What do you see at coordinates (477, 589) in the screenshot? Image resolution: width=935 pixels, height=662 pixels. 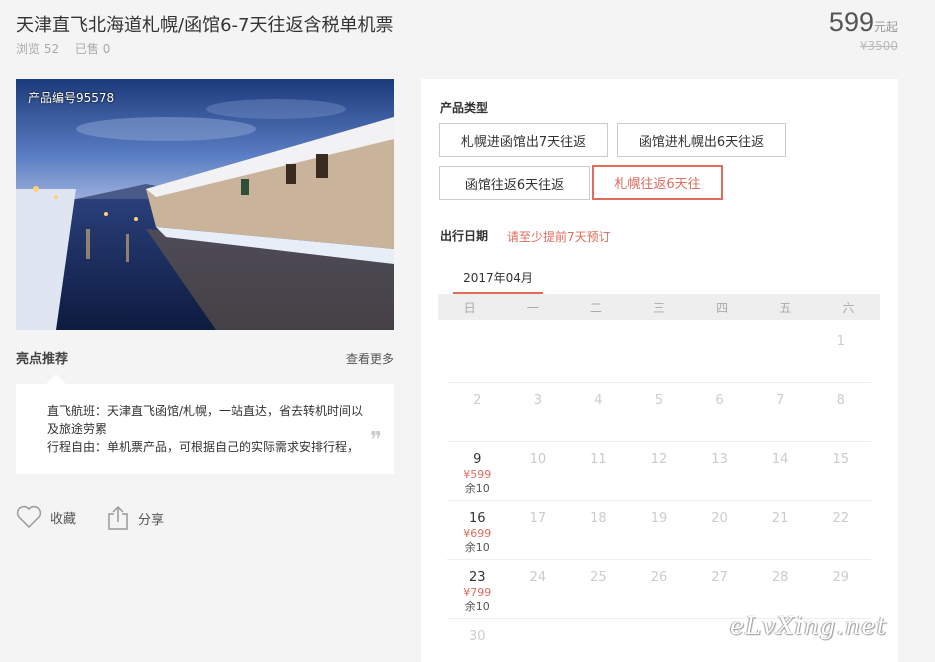 I see `calendar-day: 23 ¥799 余10` at bounding box center [477, 589].